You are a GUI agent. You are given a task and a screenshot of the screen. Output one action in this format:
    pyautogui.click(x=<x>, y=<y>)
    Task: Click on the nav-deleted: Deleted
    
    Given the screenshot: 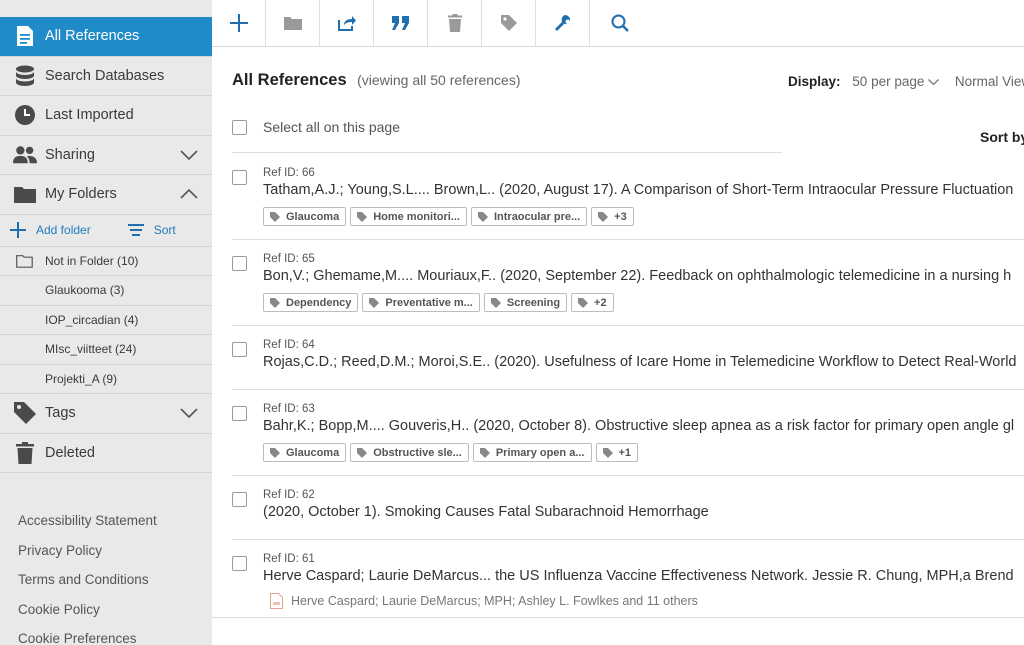 What is the action you would take?
    pyautogui.click(x=106, y=453)
    